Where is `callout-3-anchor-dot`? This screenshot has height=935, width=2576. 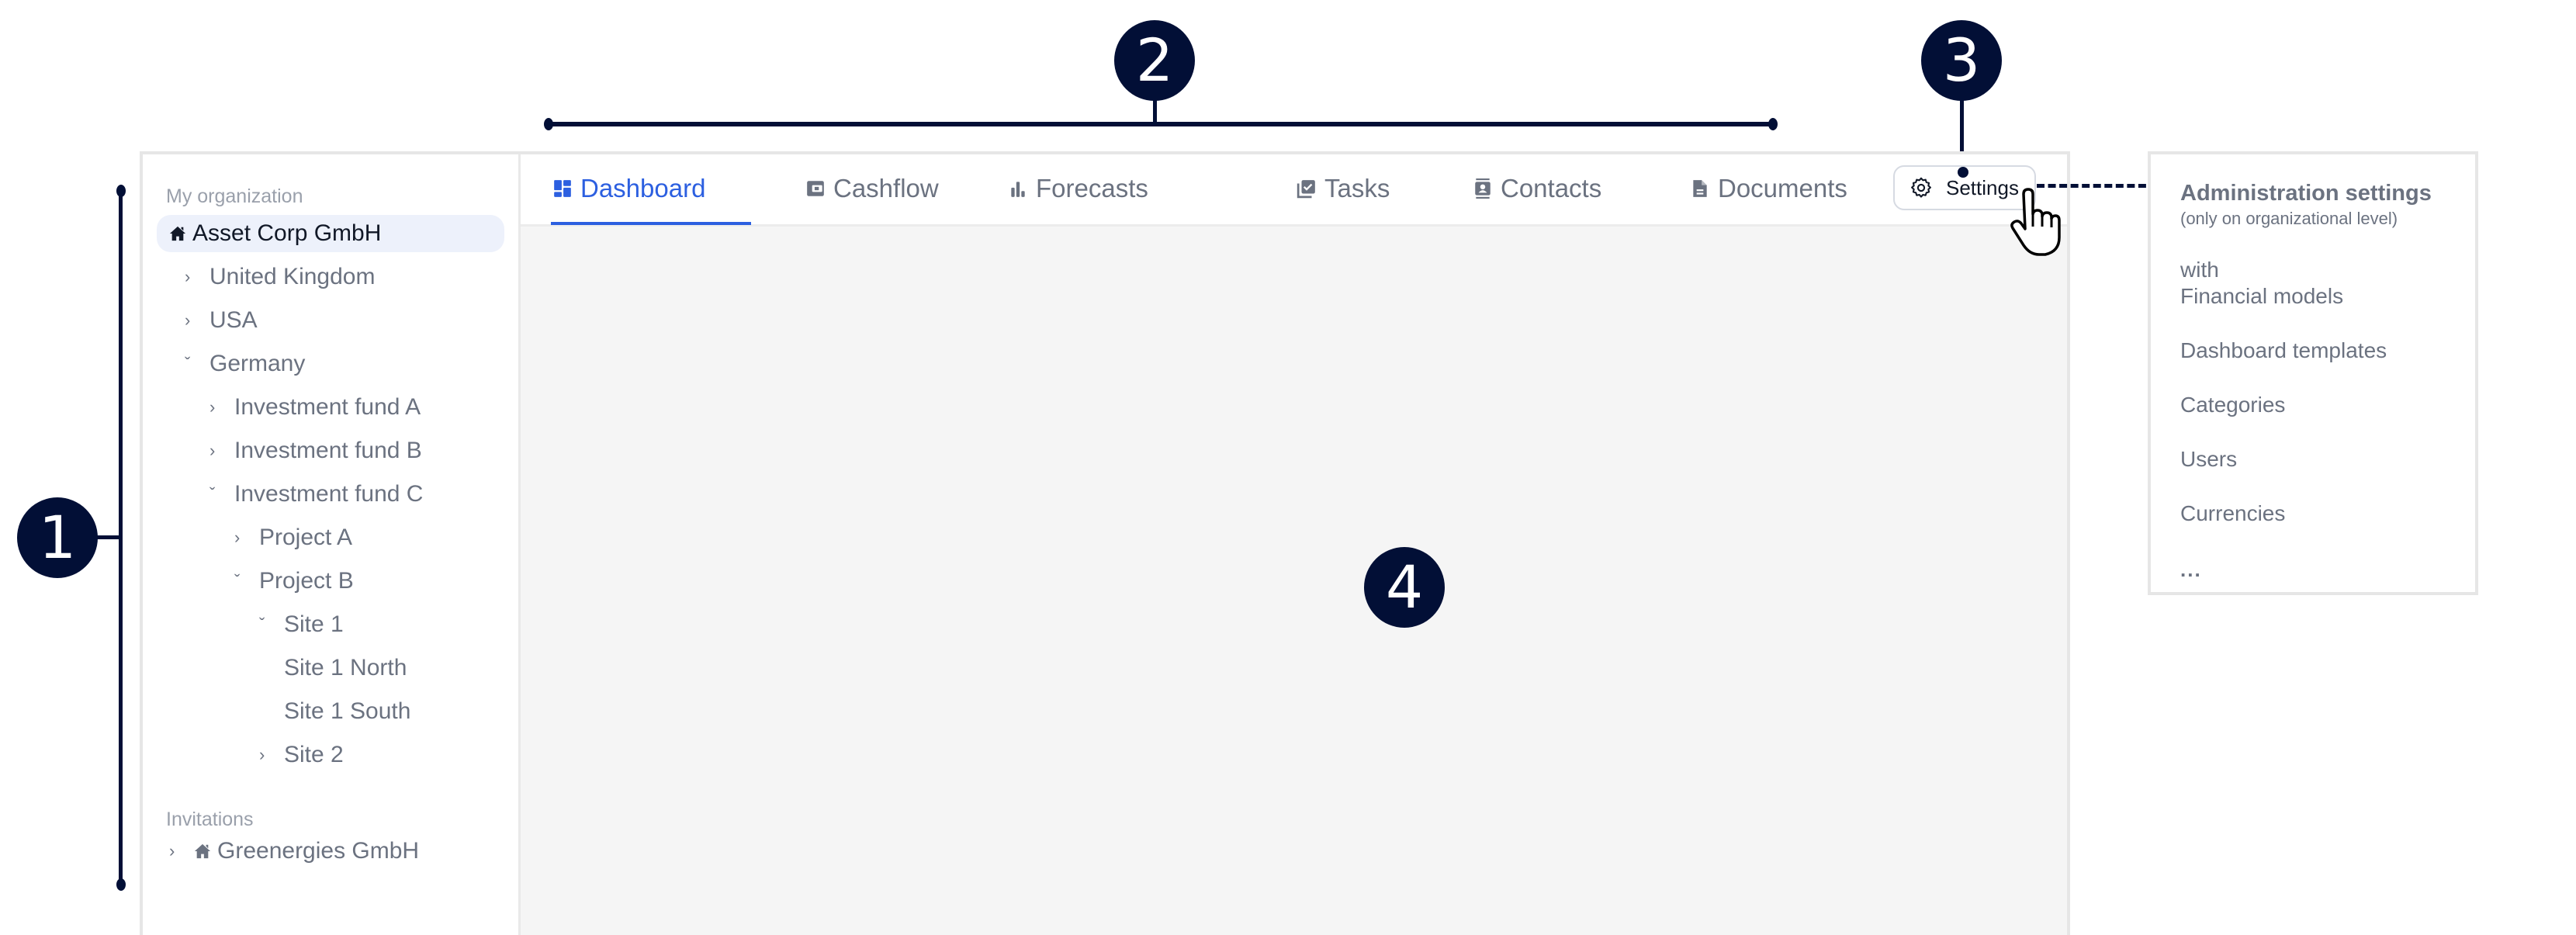
callout-3-anchor-dot is located at coordinates (1963, 172).